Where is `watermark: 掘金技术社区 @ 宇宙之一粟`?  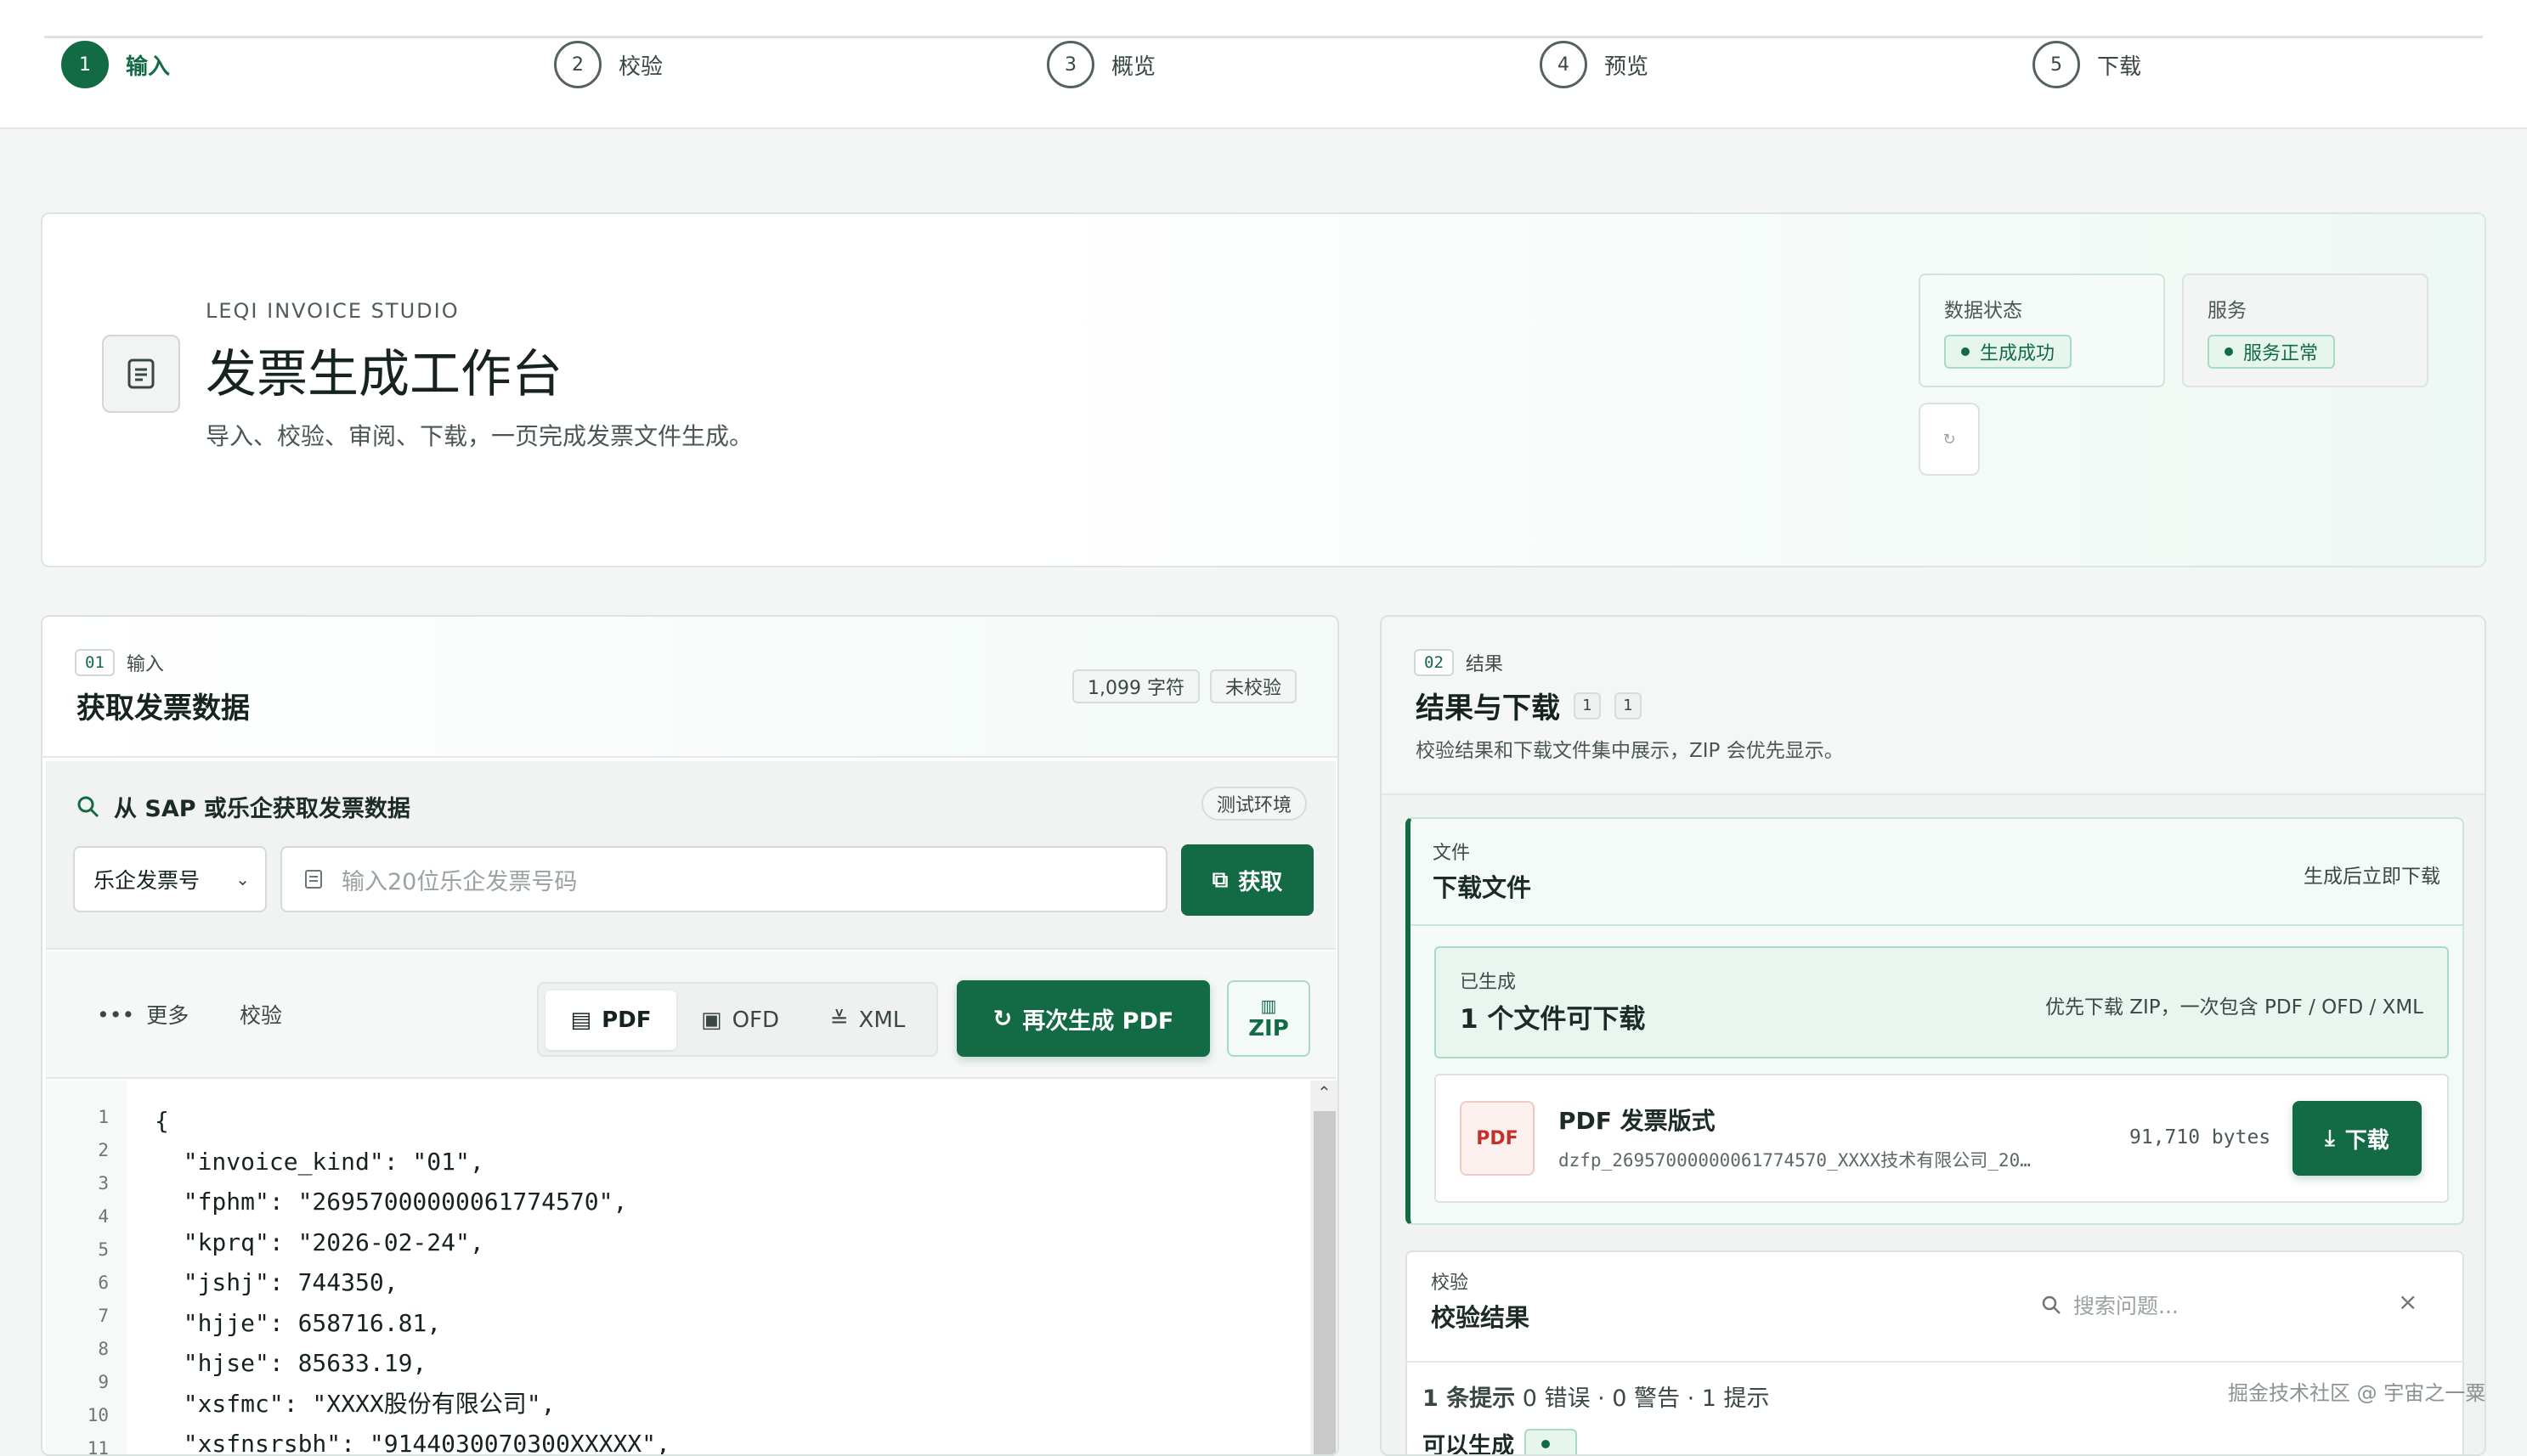 watermark: 掘金技术社区 @ 宇宙之一粟 is located at coordinates (2356, 1391).